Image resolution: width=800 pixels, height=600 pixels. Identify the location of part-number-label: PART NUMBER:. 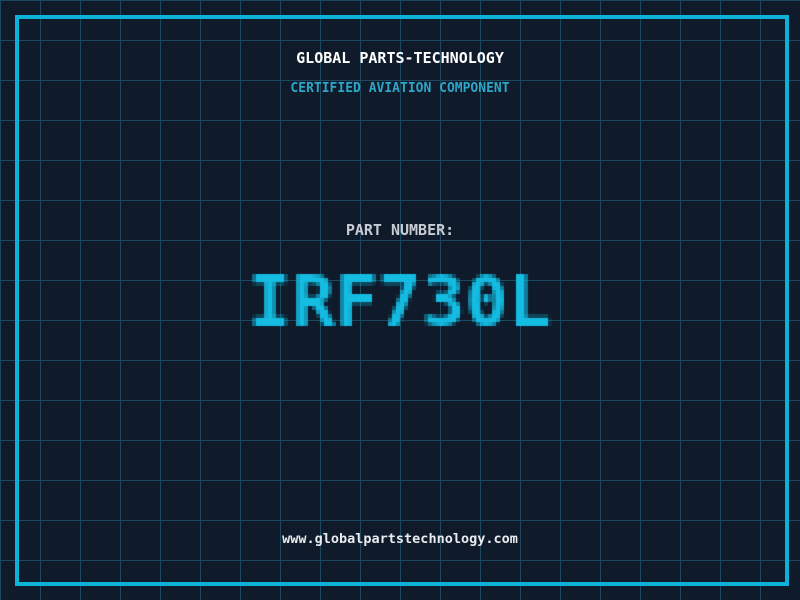
(400, 230).